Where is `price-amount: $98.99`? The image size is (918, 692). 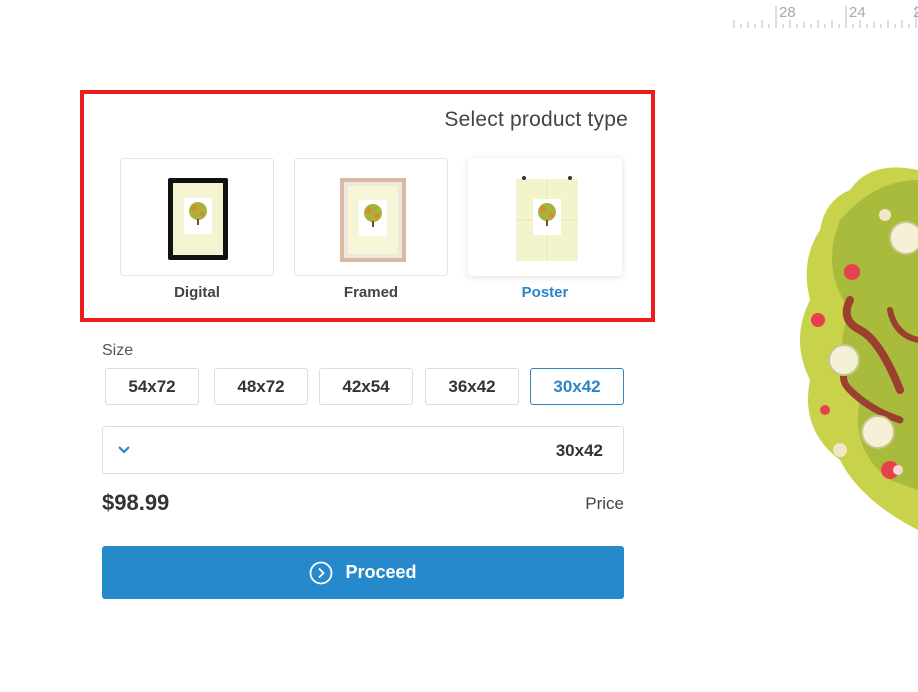 price-amount: $98.99 is located at coordinates (136, 502).